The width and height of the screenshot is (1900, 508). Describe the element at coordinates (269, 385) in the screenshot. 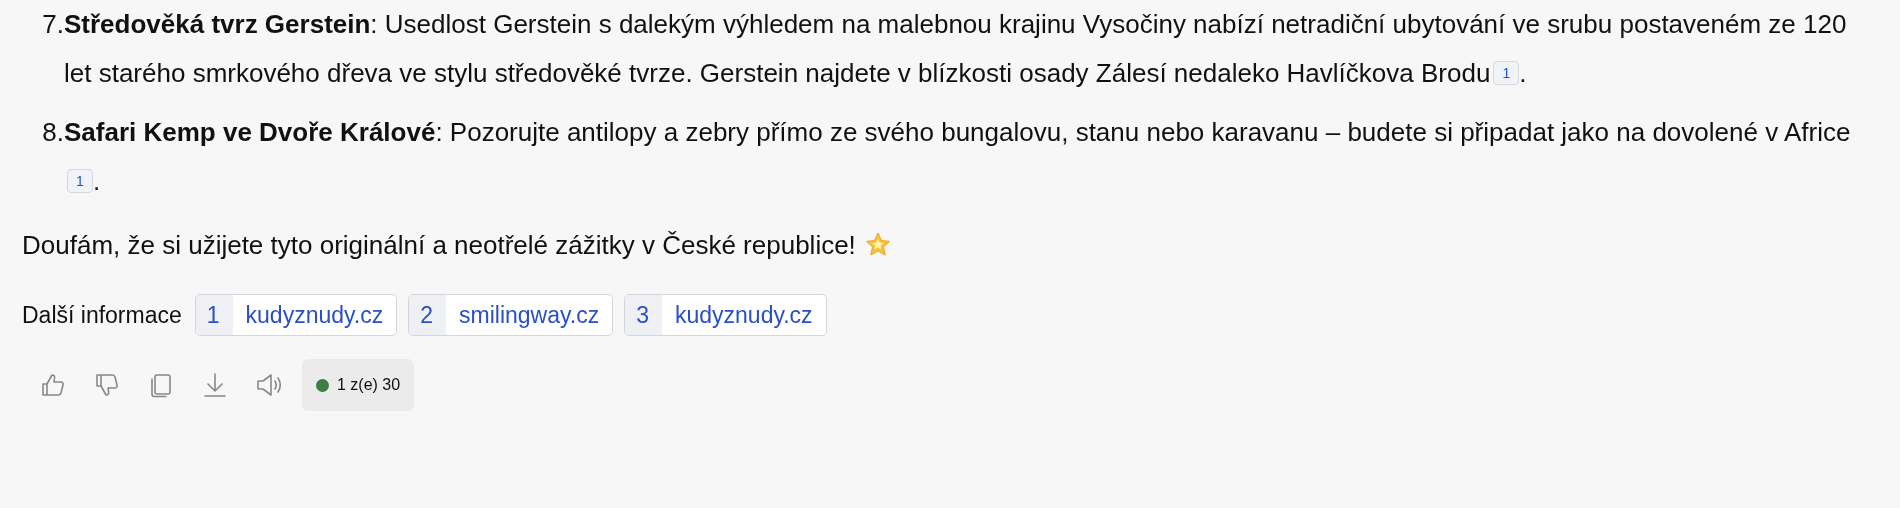

I see `speaker-icon` at that location.